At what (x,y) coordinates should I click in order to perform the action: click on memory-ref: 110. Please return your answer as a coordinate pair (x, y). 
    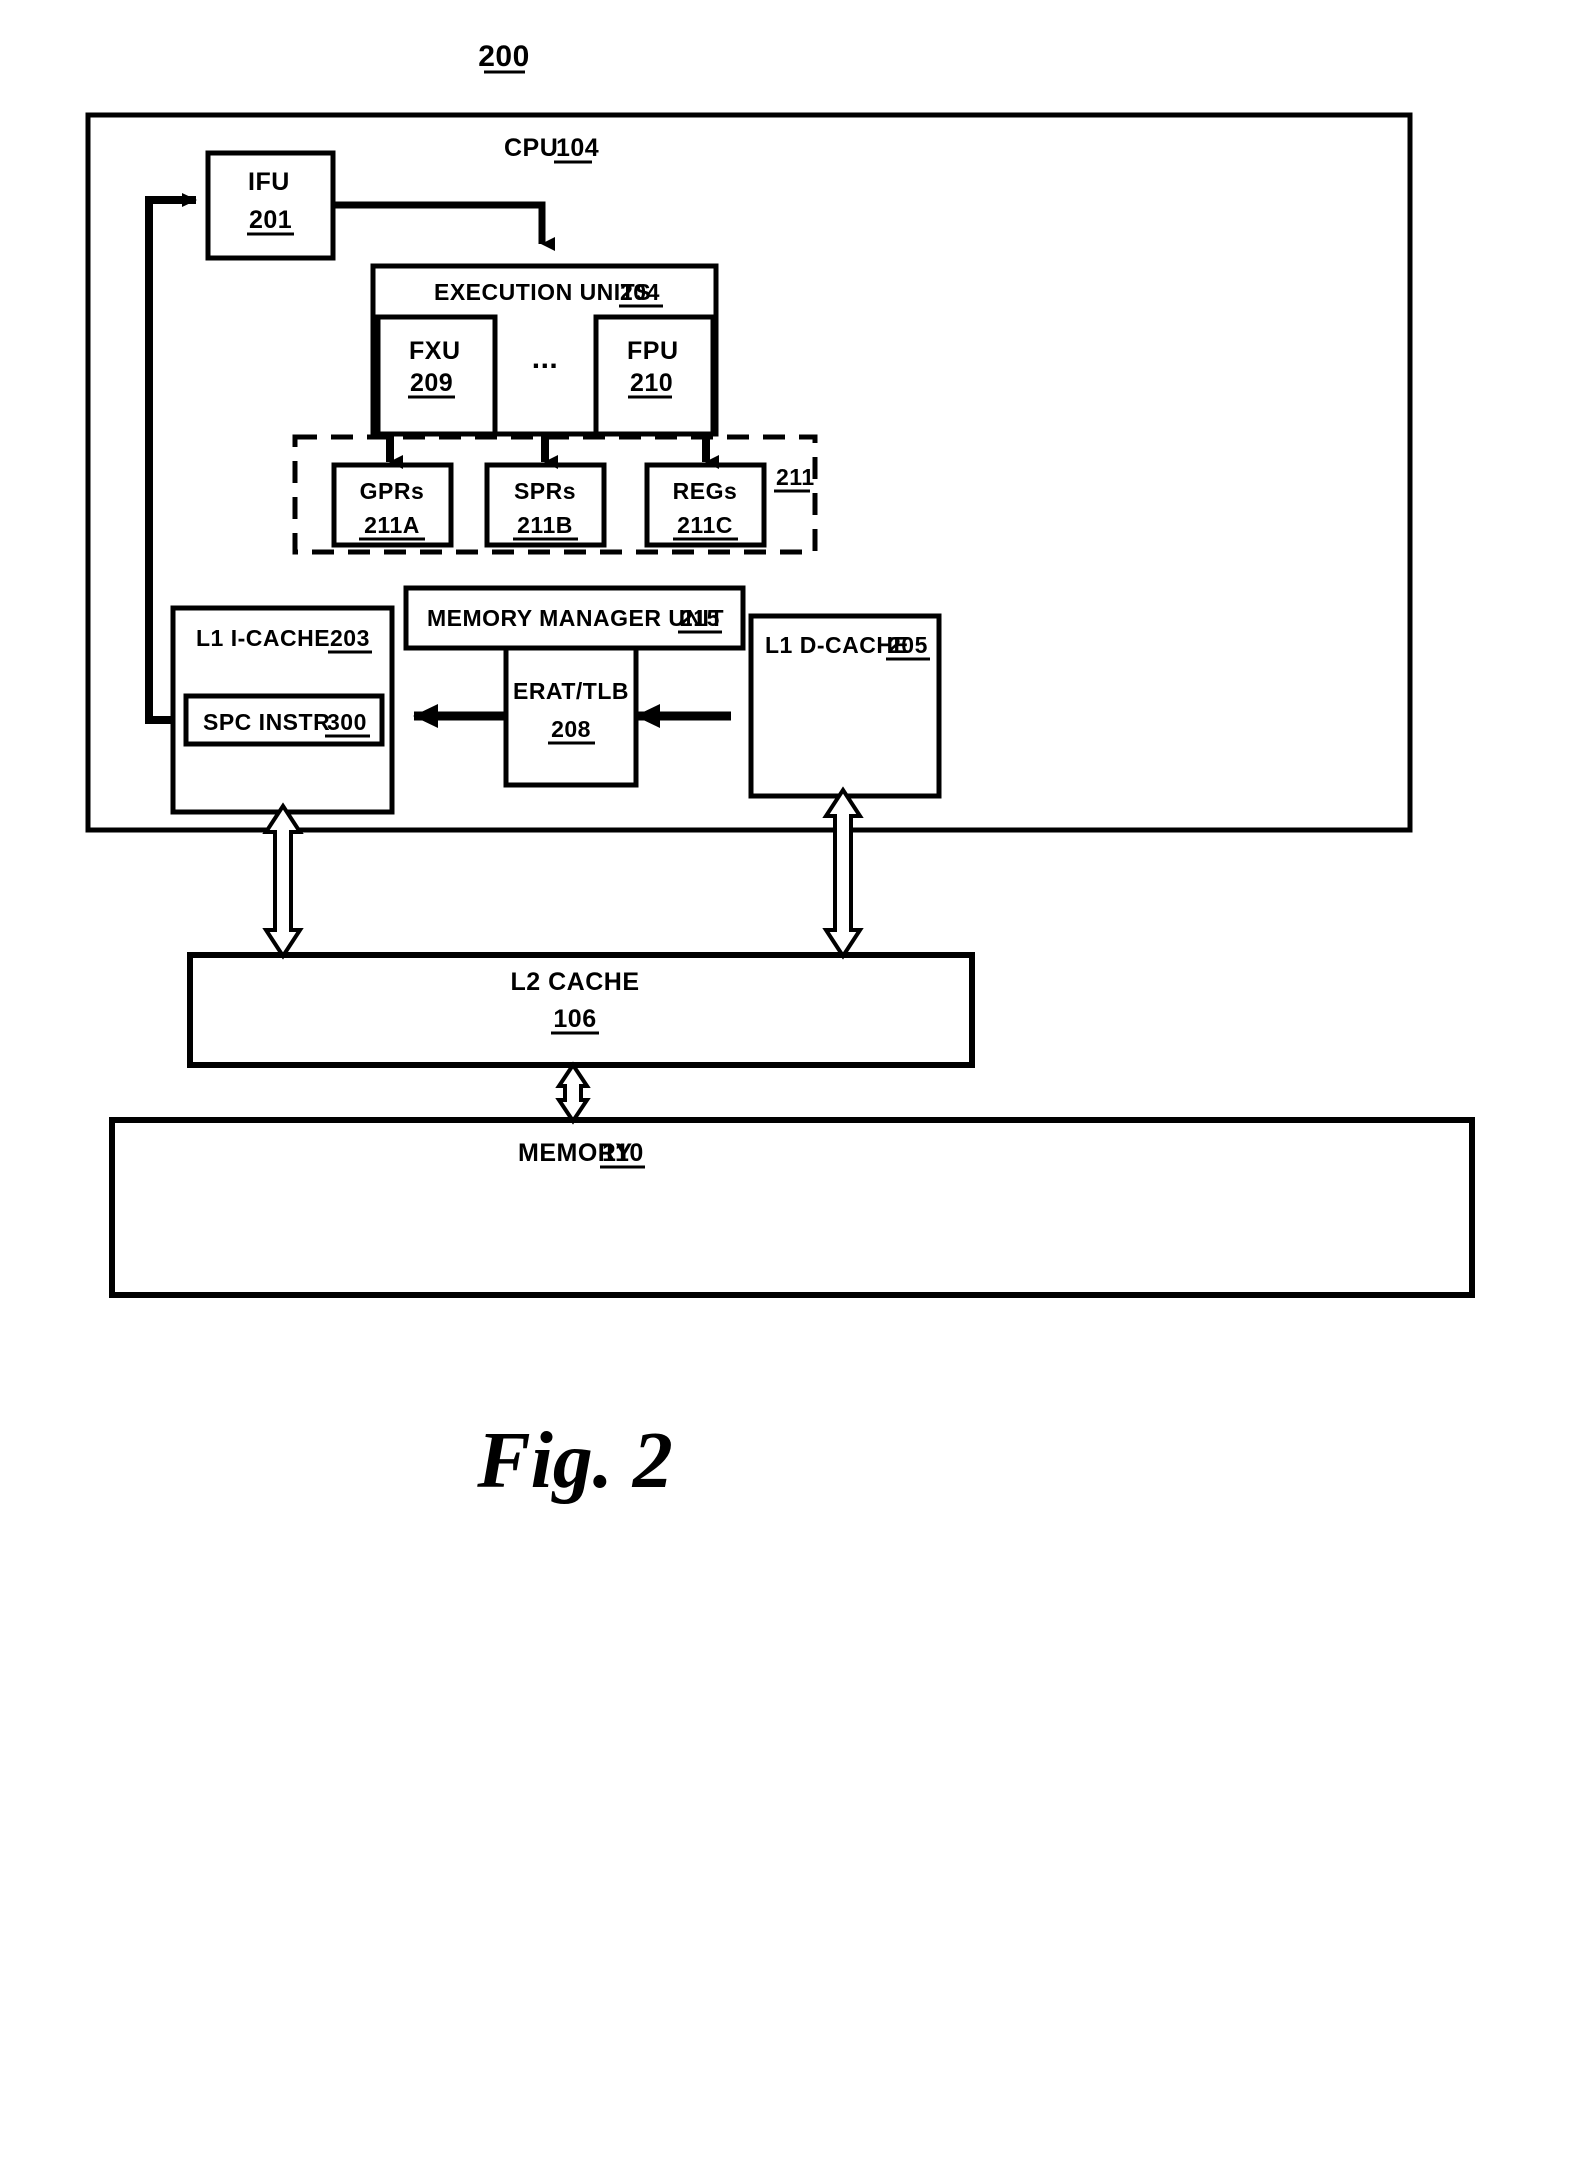
    Looking at the image, I should click on (623, 1153).